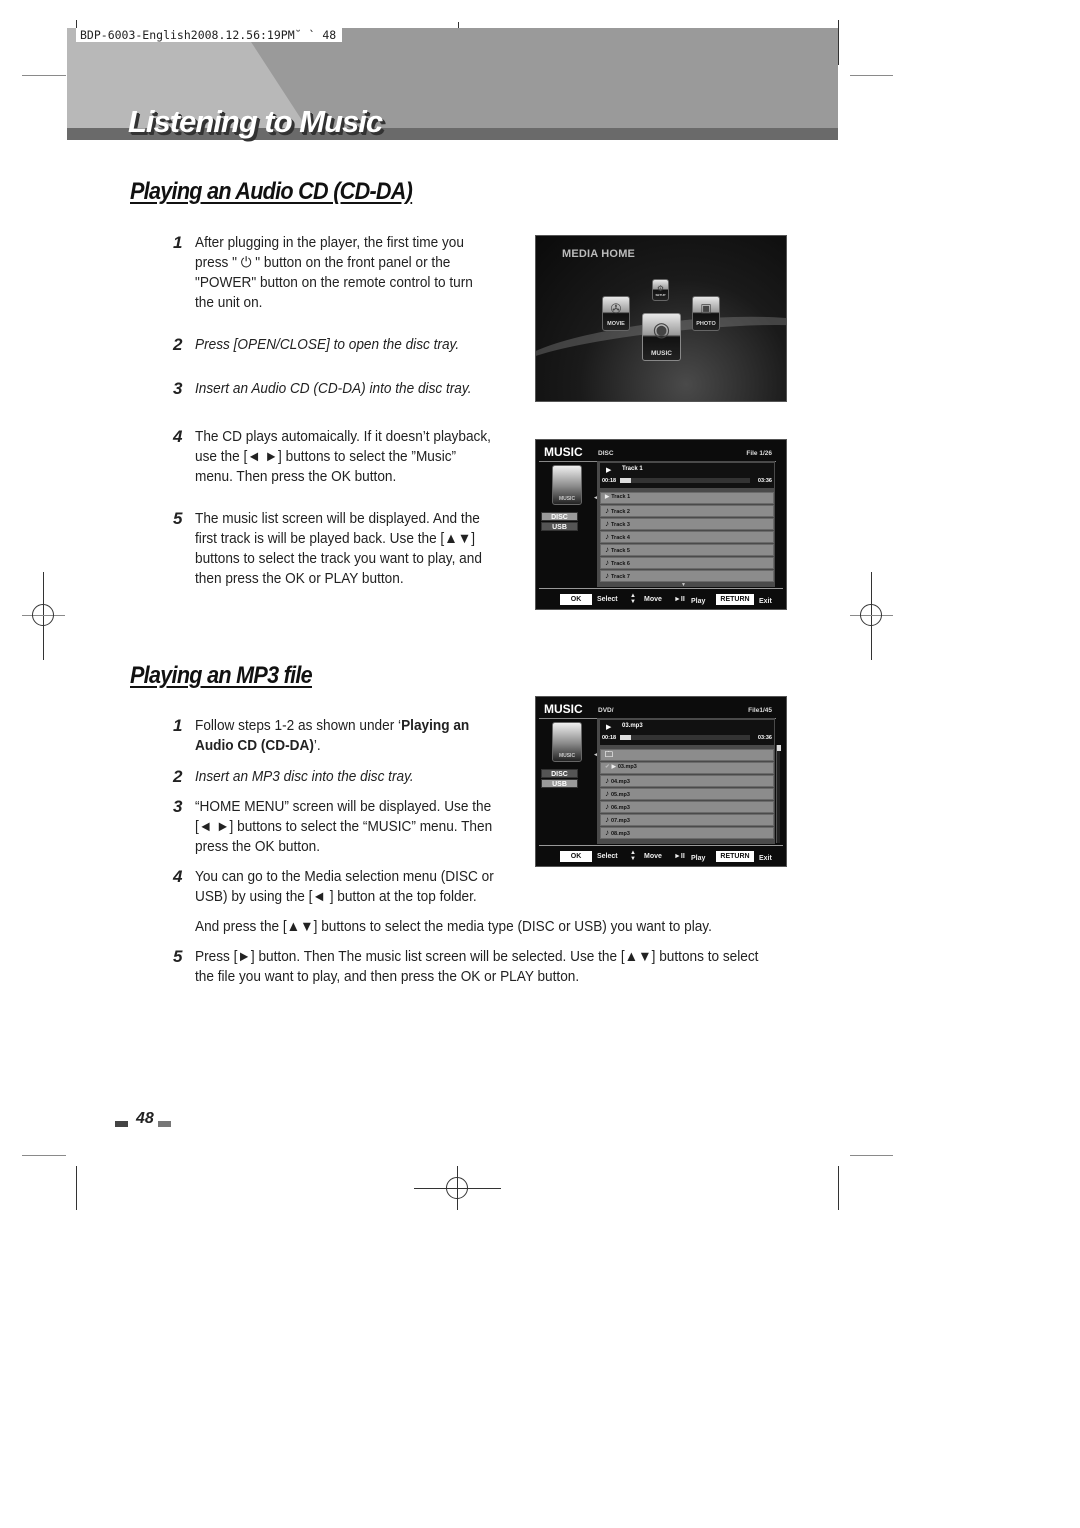 The height and width of the screenshot is (1528, 1080). I want to click on list-item-label: 08.mp3, so click(620, 834).